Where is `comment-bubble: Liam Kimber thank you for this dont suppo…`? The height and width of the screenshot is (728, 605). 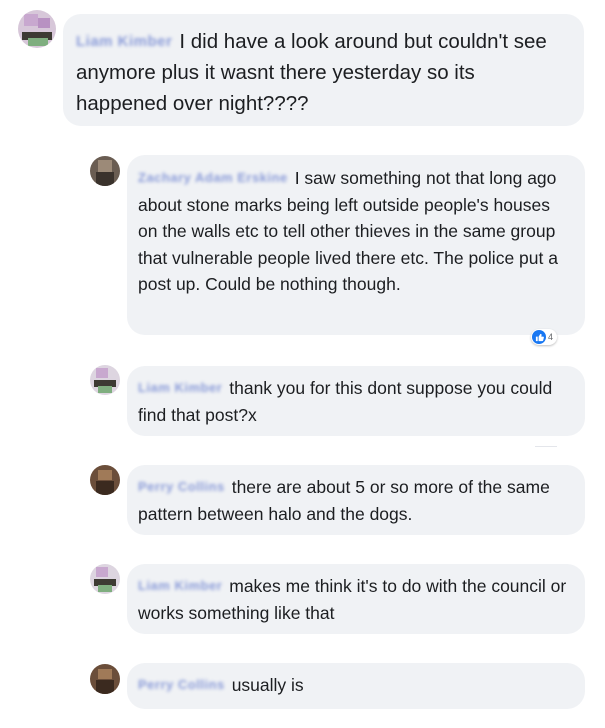
comment-bubble: Liam Kimber thank you for this dont suppo… is located at coordinates (356, 401).